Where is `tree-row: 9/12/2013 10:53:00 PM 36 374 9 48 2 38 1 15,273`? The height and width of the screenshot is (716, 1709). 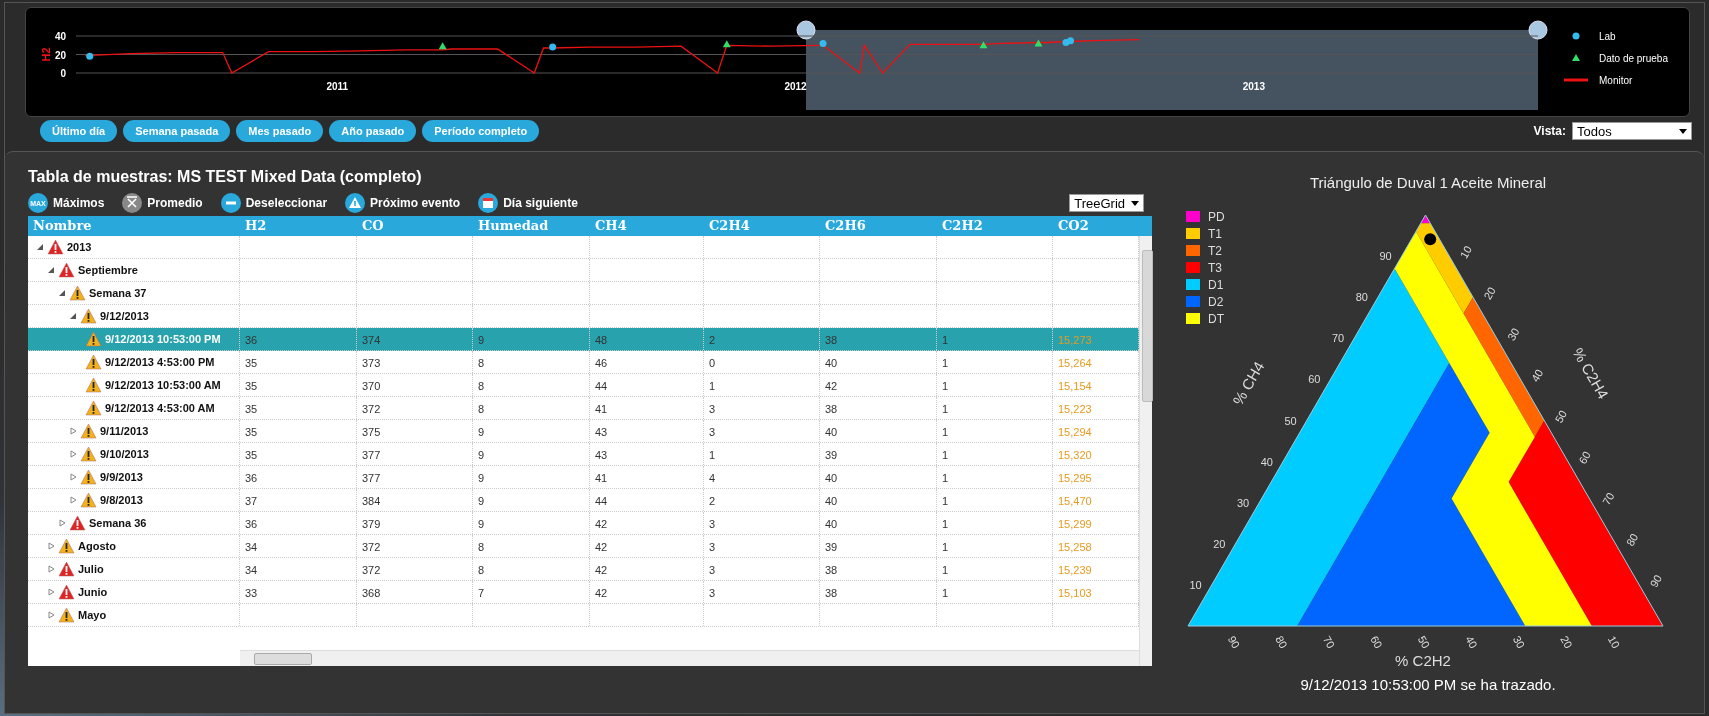 tree-row: 9/12/2013 10:53:00 PM 36 374 9 48 2 38 1 15,273 is located at coordinates (583, 339).